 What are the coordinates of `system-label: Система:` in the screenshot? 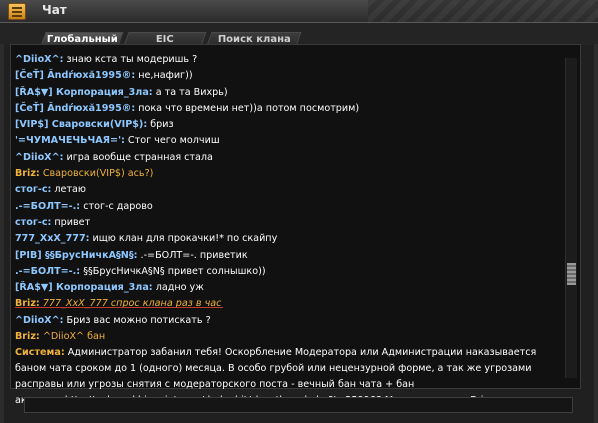 It's located at (40, 353).